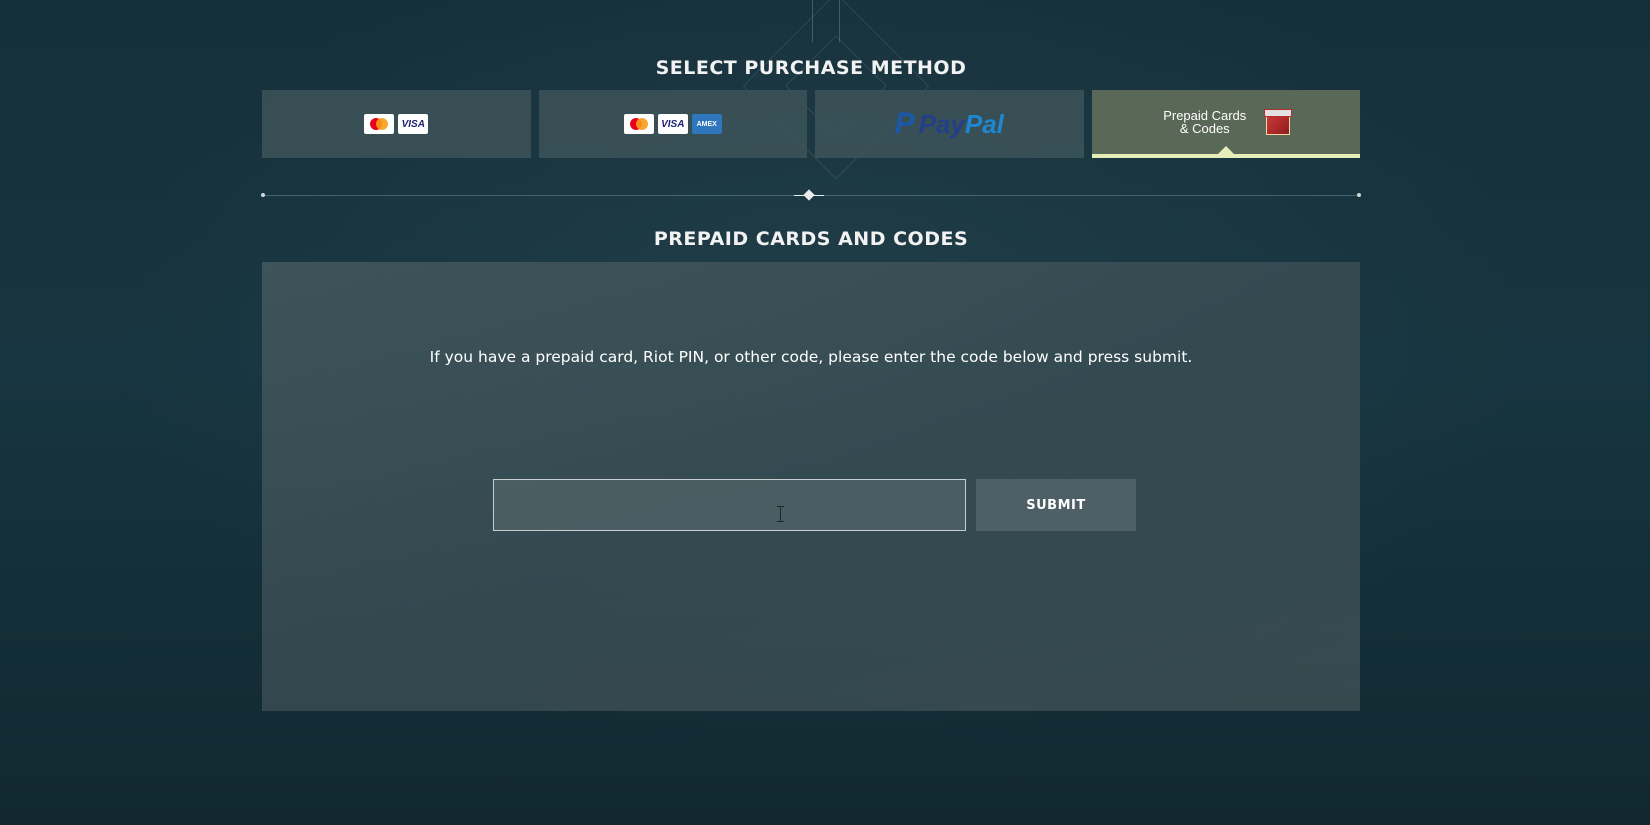 The image size is (1650, 825). What do you see at coordinates (826, 21) in the screenshot?
I see `background-emblem` at bounding box center [826, 21].